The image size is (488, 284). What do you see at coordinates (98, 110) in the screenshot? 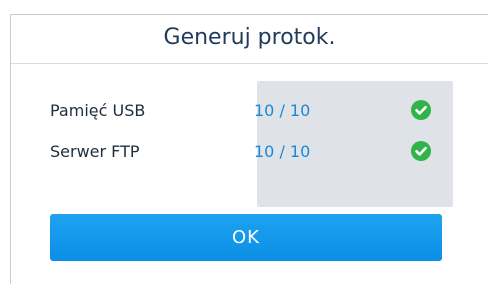
I see `usb-memory-label: Pamięć USB` at bounding box center [98, 110].